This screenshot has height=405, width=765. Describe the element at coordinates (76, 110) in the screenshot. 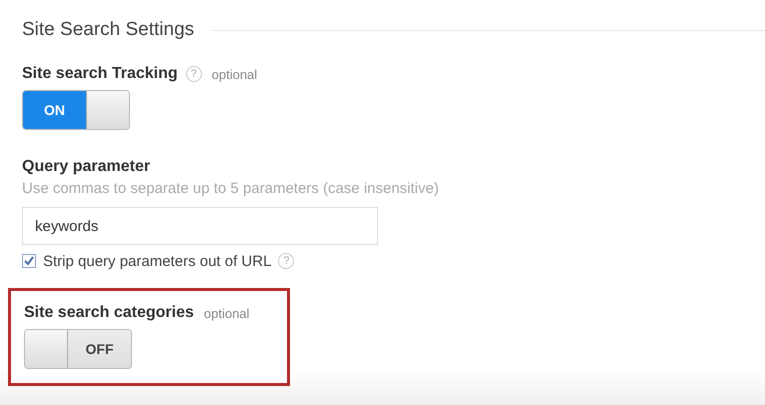

I see `toggle-switch: ON` at that location.